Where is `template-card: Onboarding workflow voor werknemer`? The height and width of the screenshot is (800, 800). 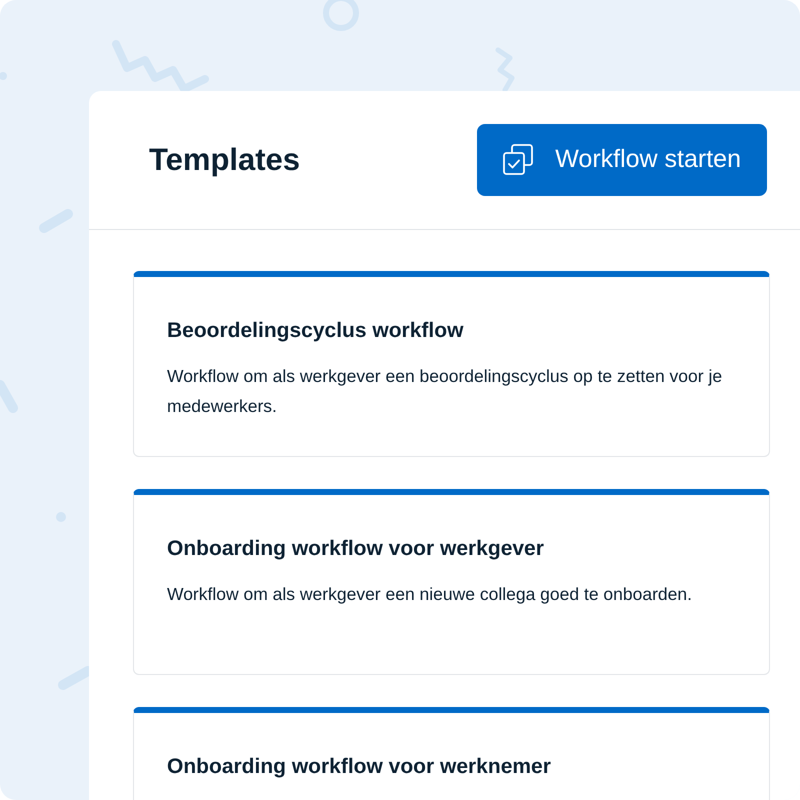 template-card: Onboarding workflow voor werknemer is located at coordinates (451, 753).